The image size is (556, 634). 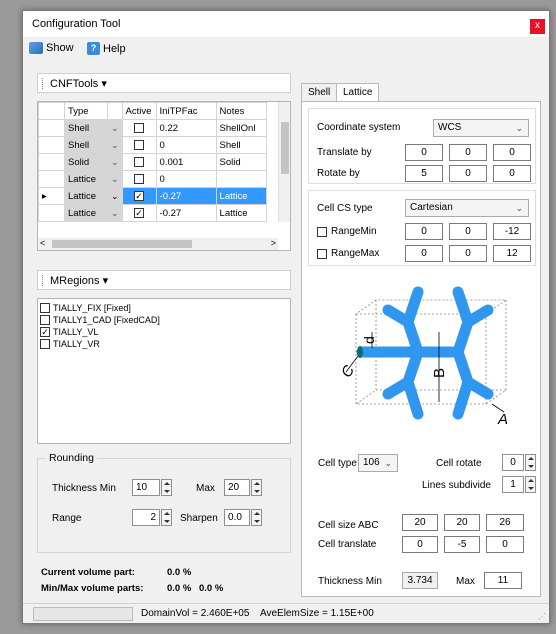 What do you see at coordinates (256, 487) in the screenshot?
I see `max-spinner` at bounding box center [256, 487].